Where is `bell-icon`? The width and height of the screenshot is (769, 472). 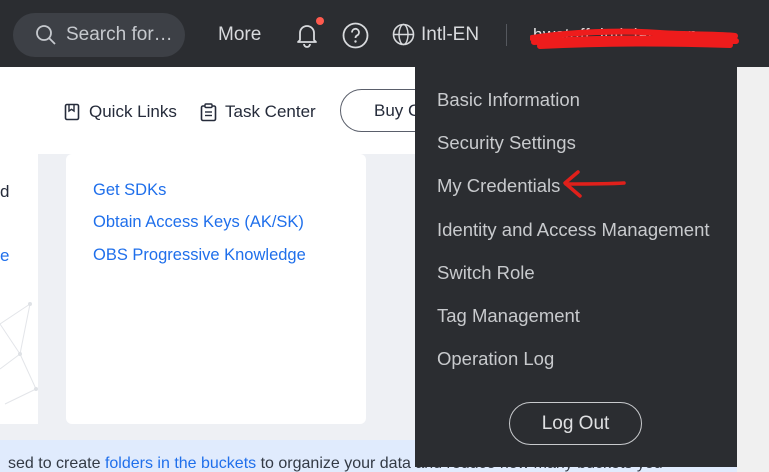 bell-icon is located at coordinates (307, 35).